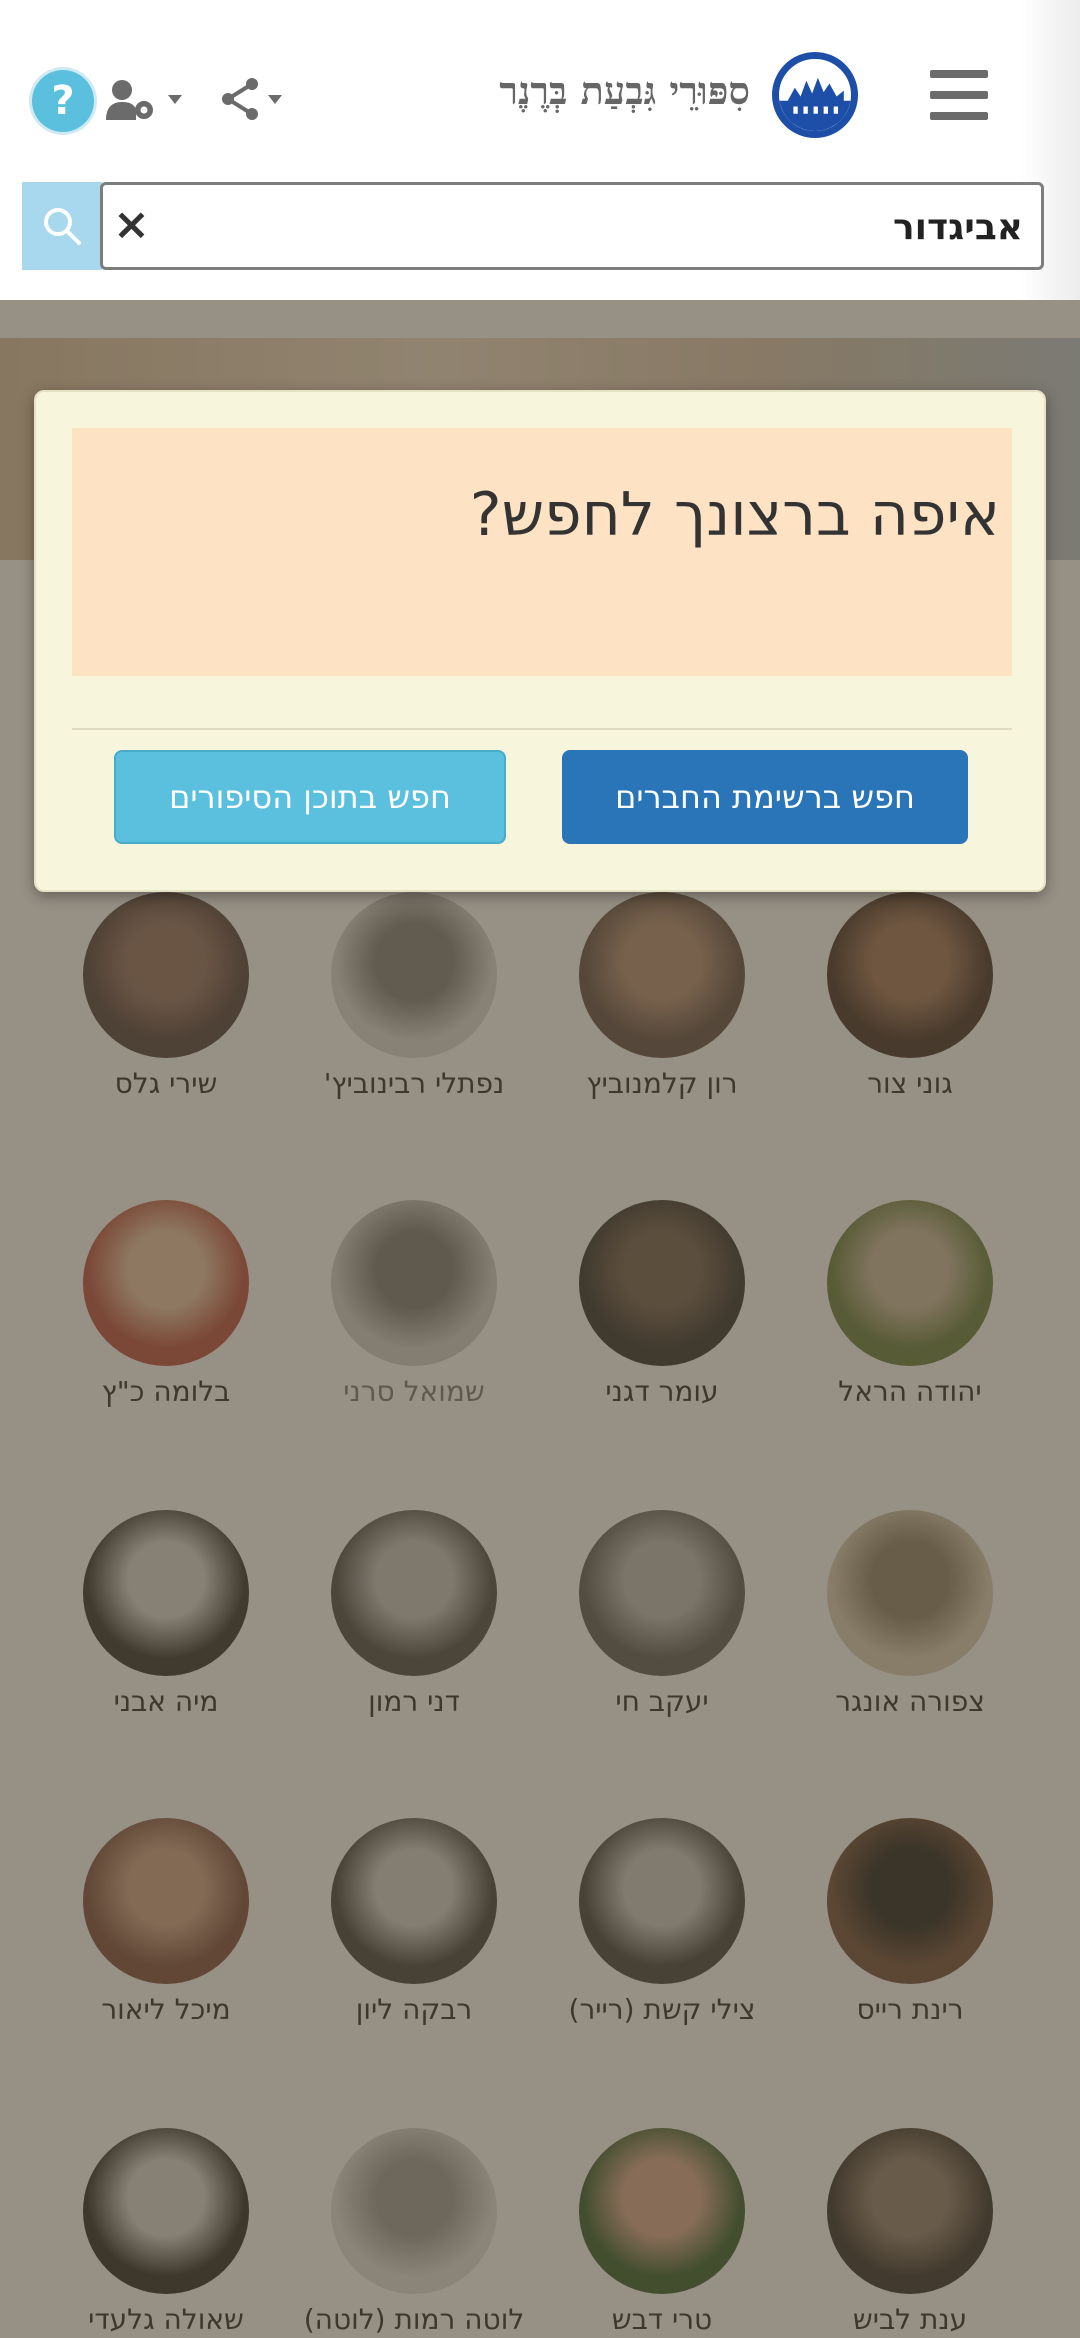  I want to click on help-button: ?, so click(63, 101).